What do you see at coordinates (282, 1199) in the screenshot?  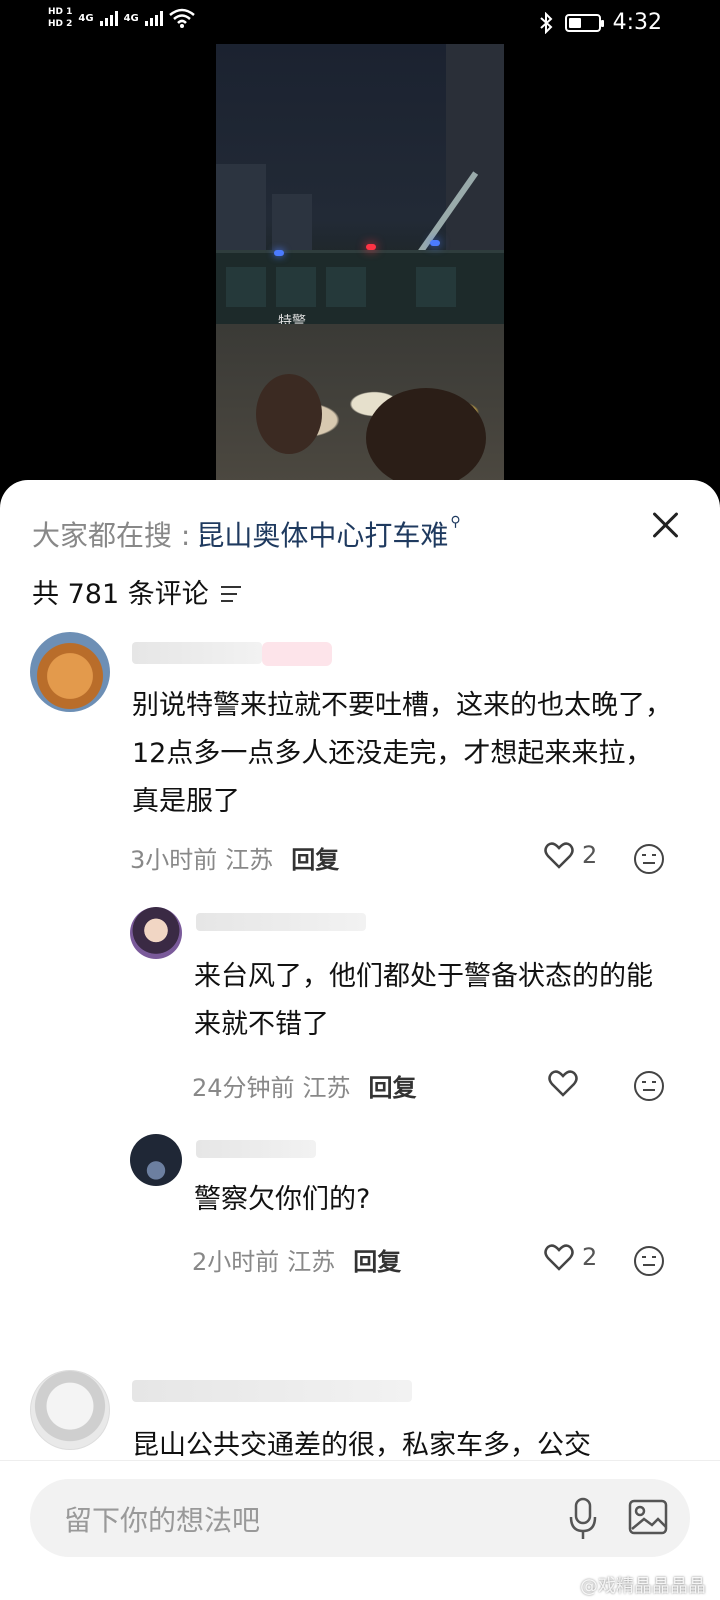 I see `comment-text: 警察欠你们的?` at bounding box center [282, 1199].